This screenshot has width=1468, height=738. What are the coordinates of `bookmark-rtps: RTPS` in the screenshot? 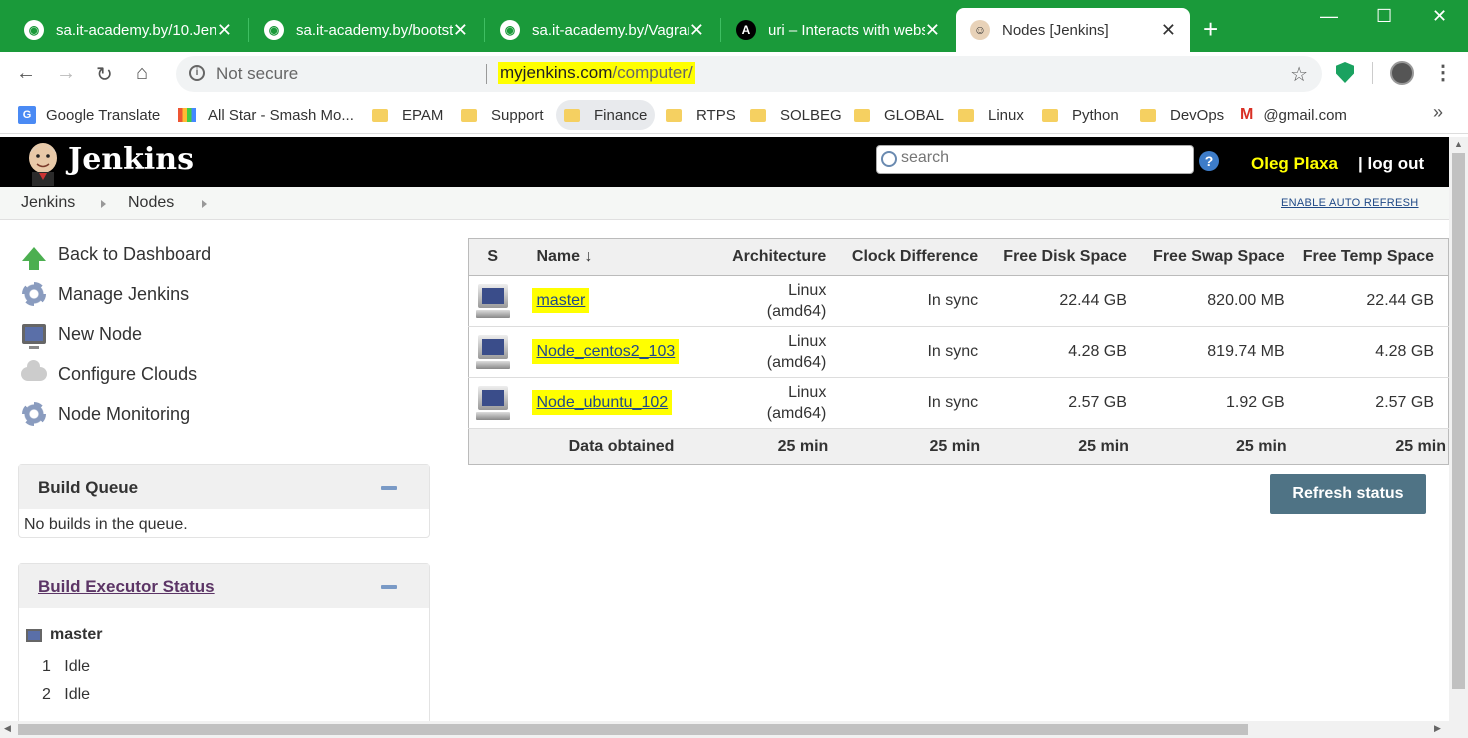 It's located at (701, 115).